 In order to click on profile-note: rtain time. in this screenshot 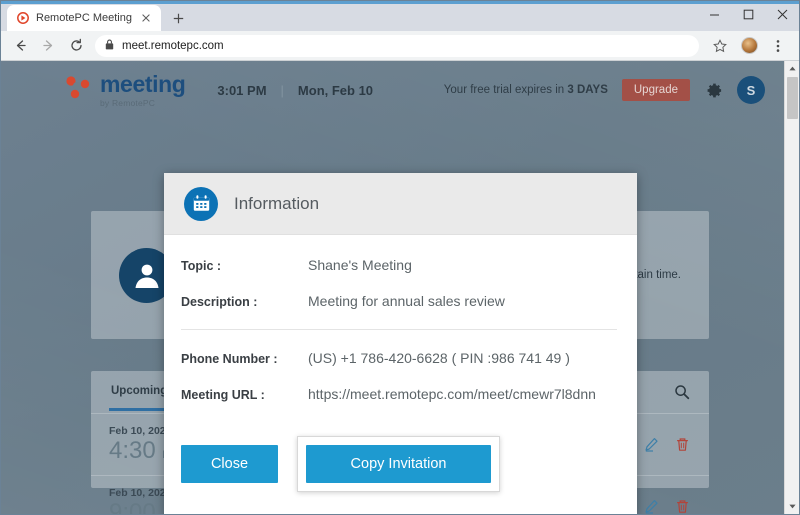, I will do `click(656, 275)`.